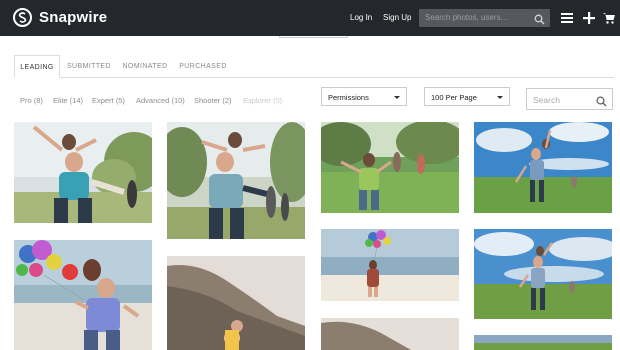  I want to click on brand-logo: Snapwire, so click(60, 17).